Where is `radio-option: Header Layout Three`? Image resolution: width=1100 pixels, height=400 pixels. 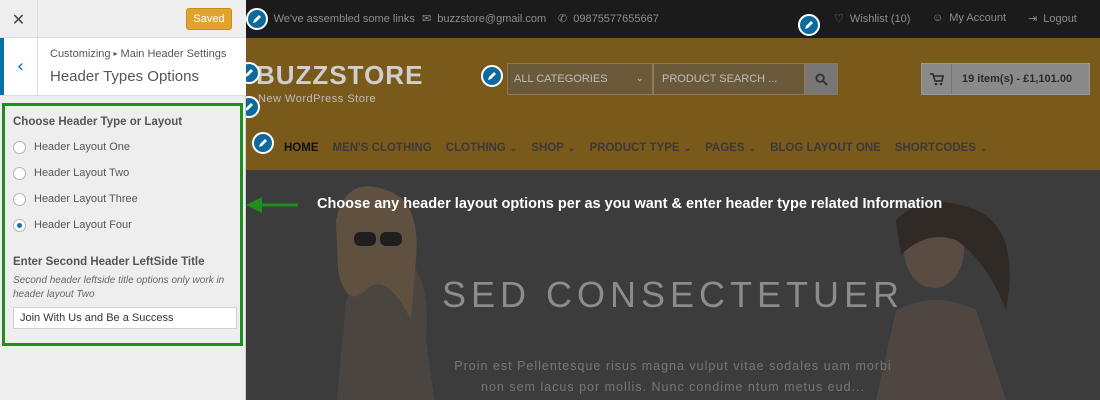 radio-option: Header Layout Three is located at coordinates (122, 199).